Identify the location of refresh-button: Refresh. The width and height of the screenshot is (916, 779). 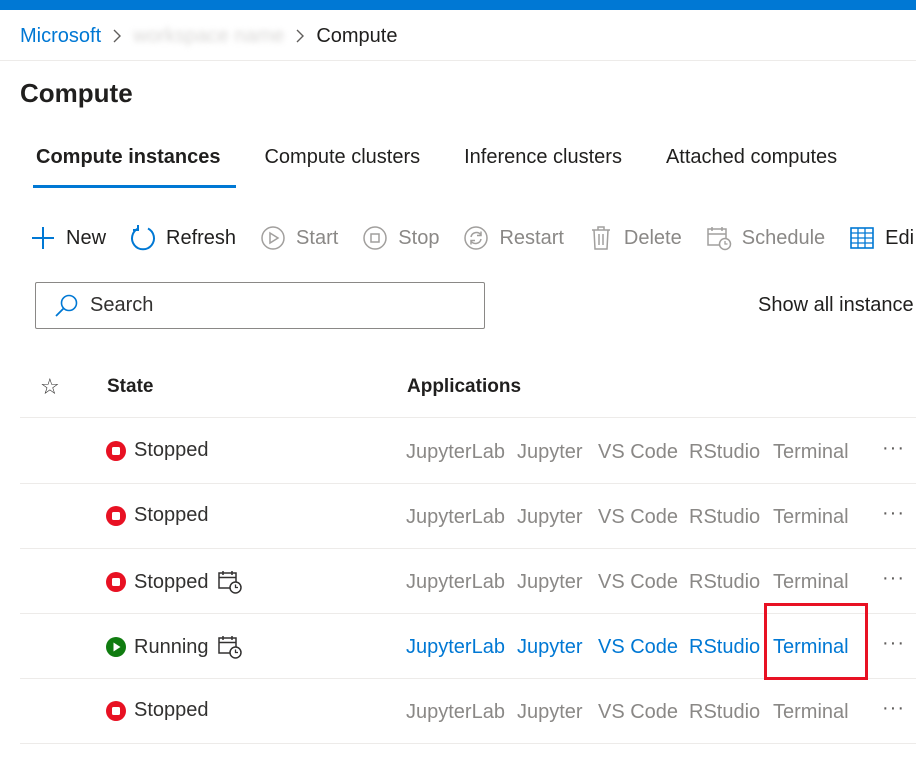
(182, 238).